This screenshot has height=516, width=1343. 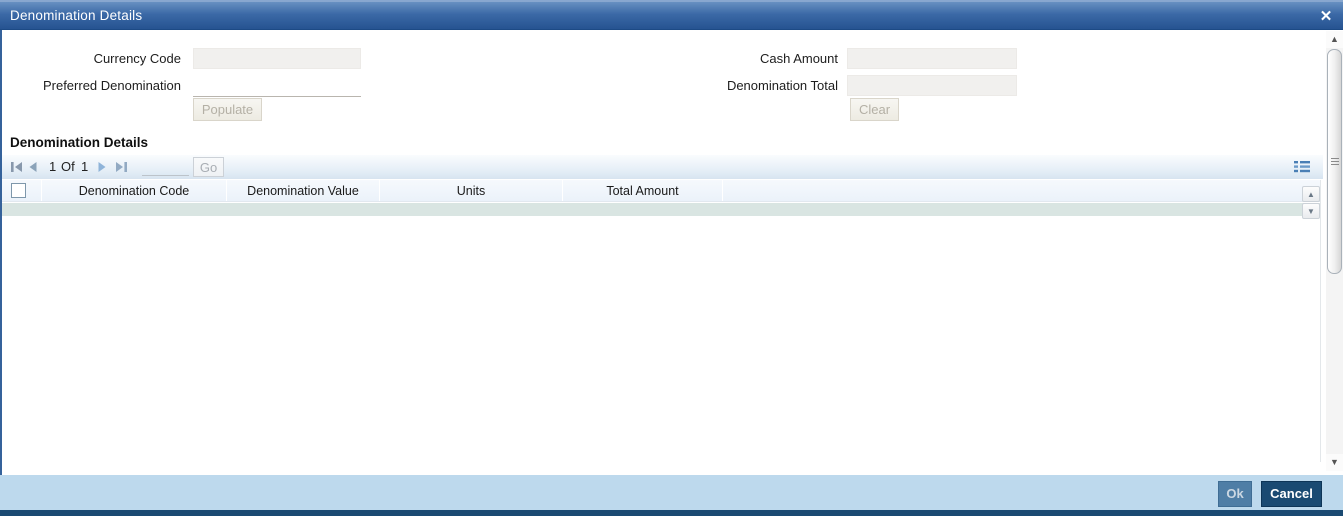 I want to click on column-header-units: Units, so click(x=471, y=190).